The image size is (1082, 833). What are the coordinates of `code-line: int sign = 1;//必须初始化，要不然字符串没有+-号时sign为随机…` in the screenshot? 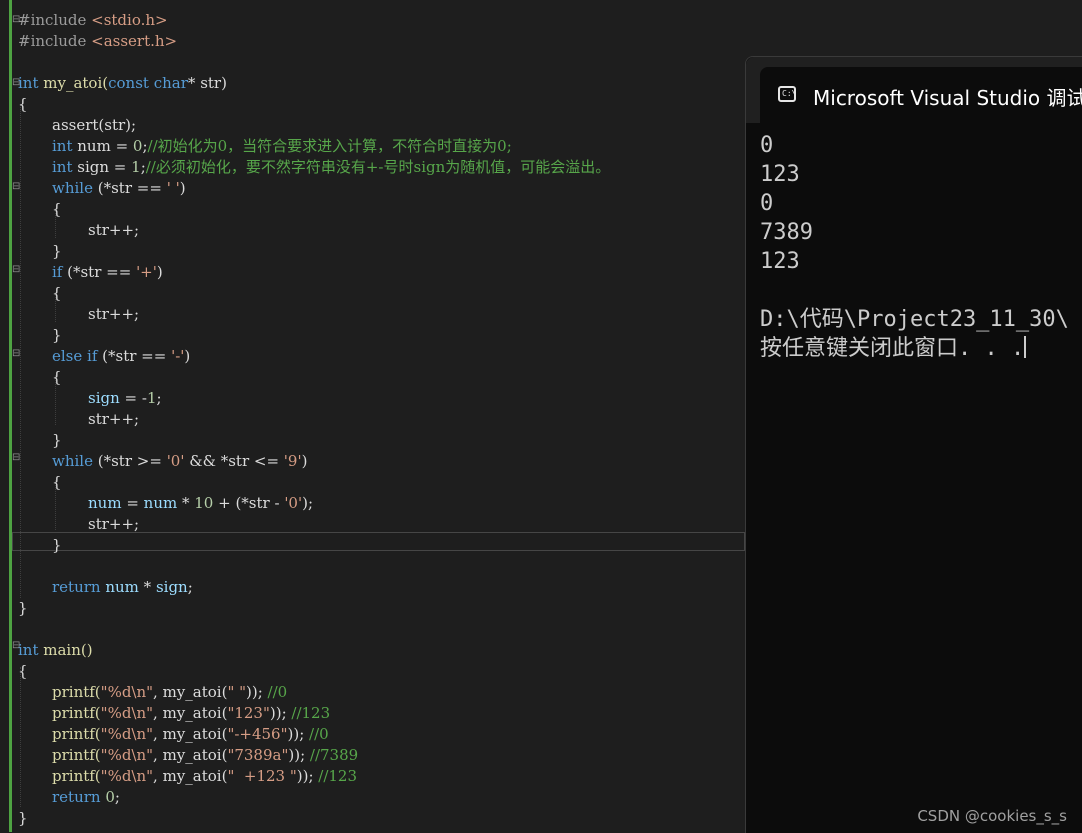 It's located at (331, 167).